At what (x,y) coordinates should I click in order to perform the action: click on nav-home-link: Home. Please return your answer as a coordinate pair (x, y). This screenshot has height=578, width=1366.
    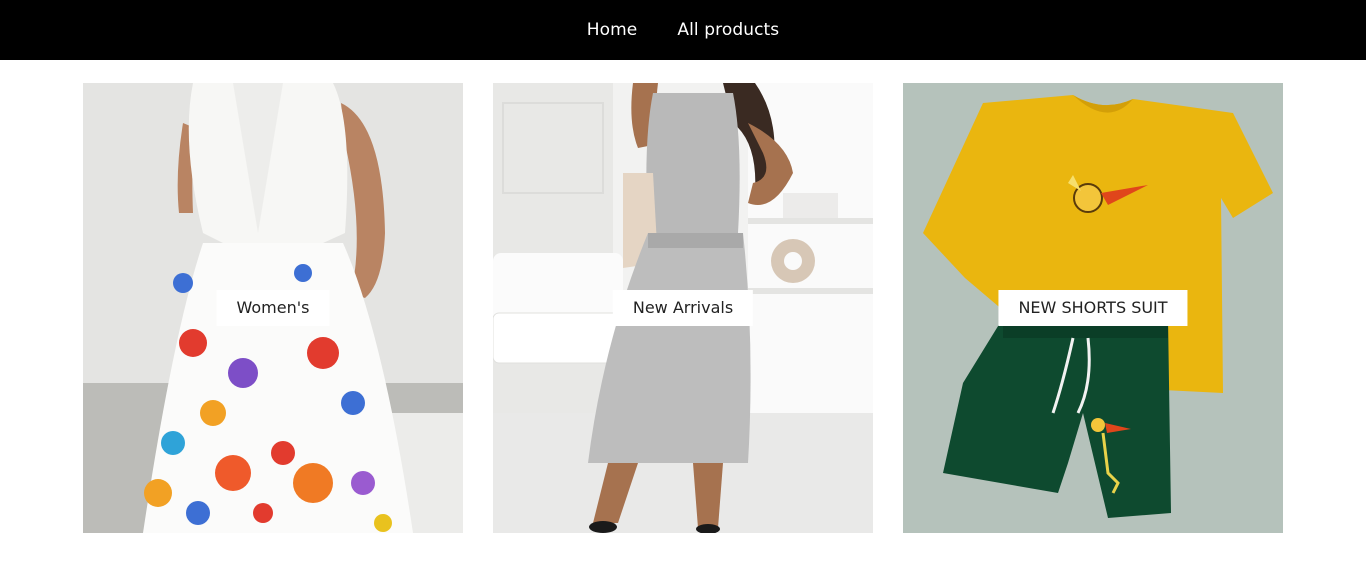
    Looking at the image, I should click on (612, 30).